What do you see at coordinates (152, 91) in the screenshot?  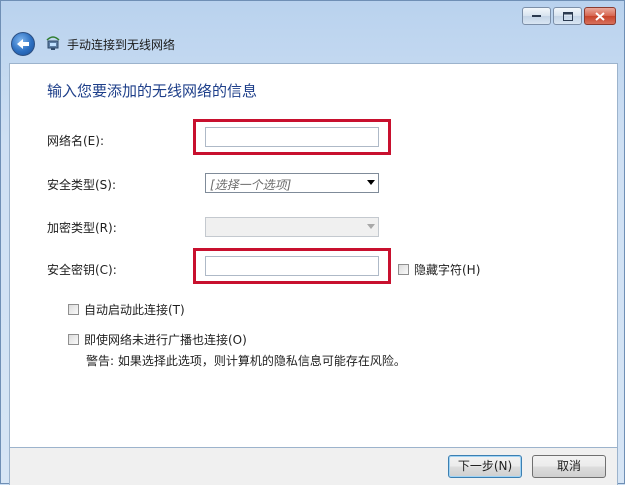 I see `page-heading: 输入您要添加的无线网络的信息` at bounding box center [152, 91].